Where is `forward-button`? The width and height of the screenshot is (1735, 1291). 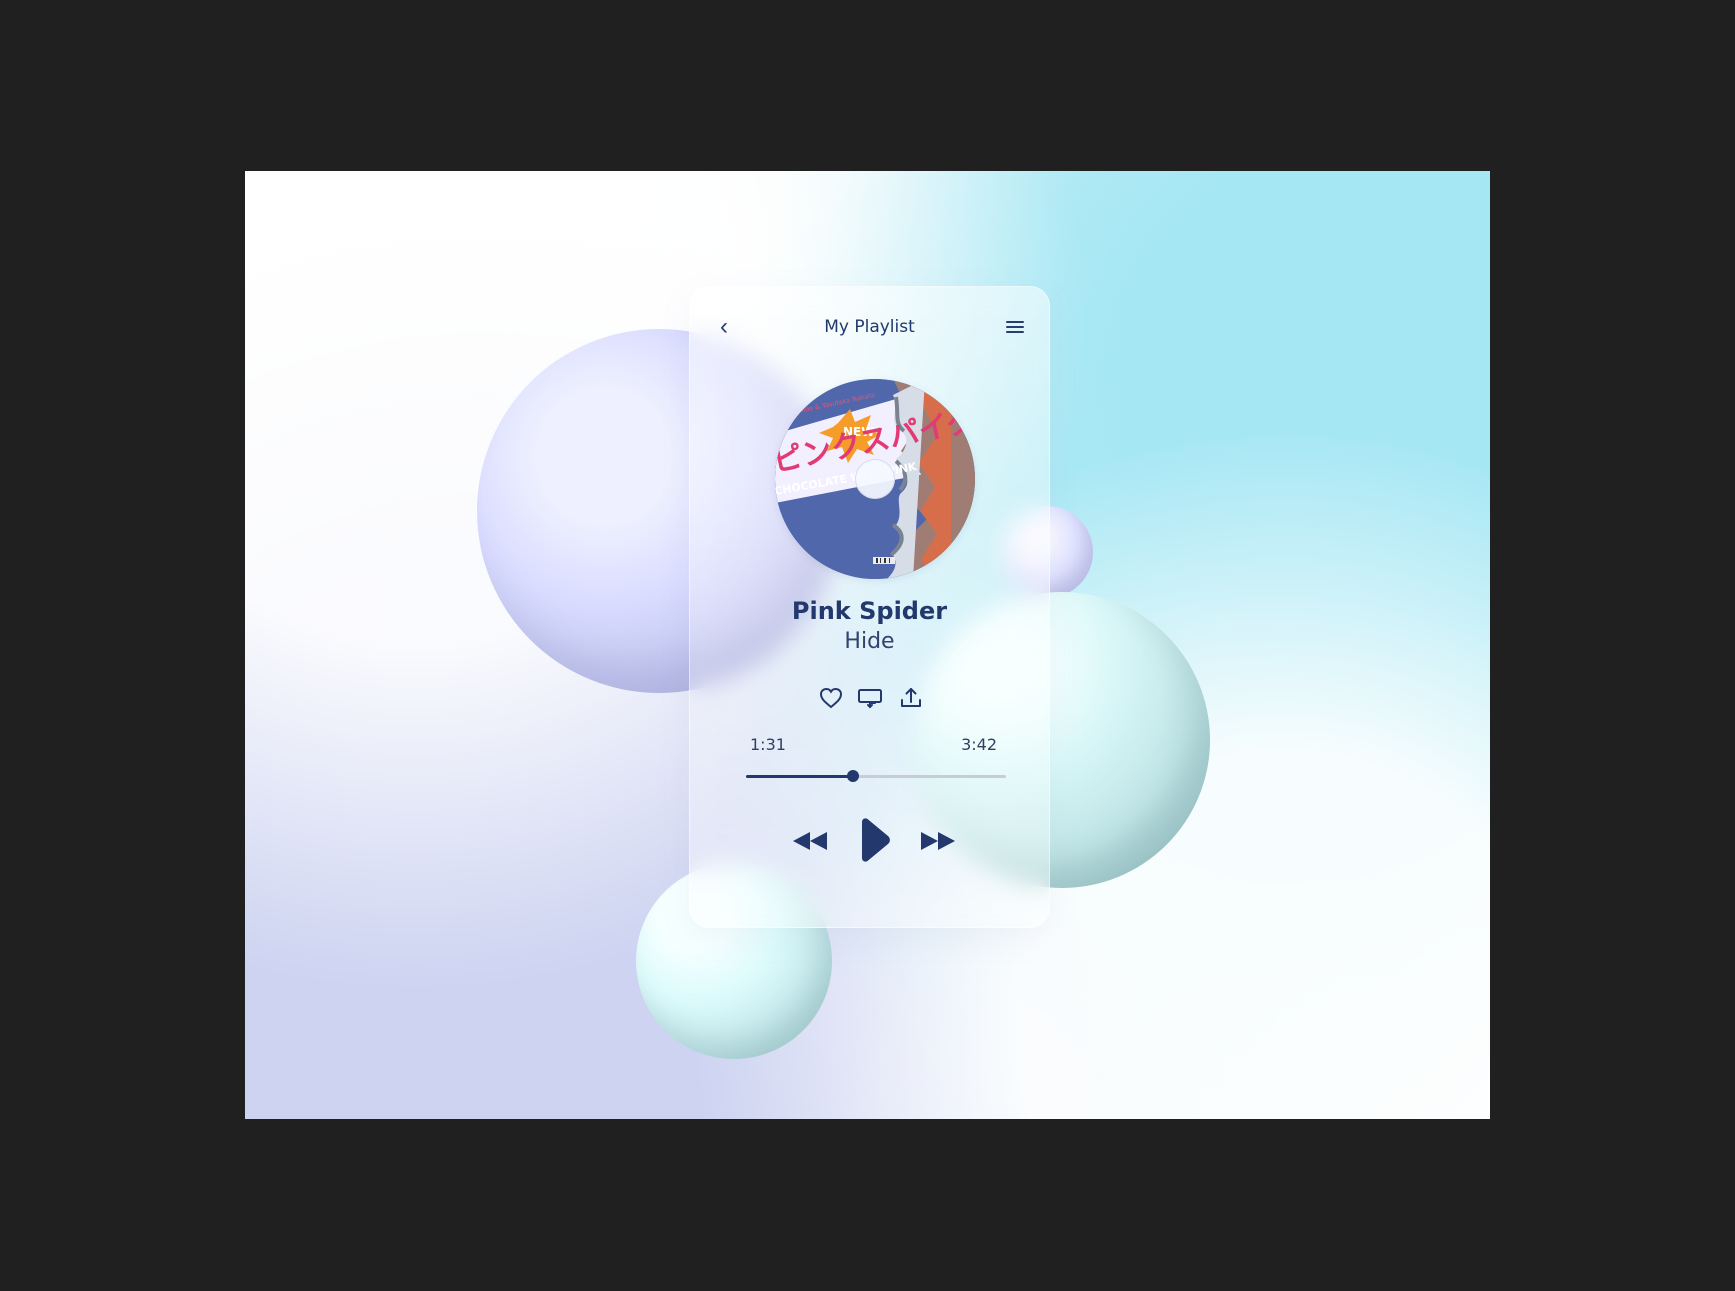
forward-button is located at coordinates (938, 841).